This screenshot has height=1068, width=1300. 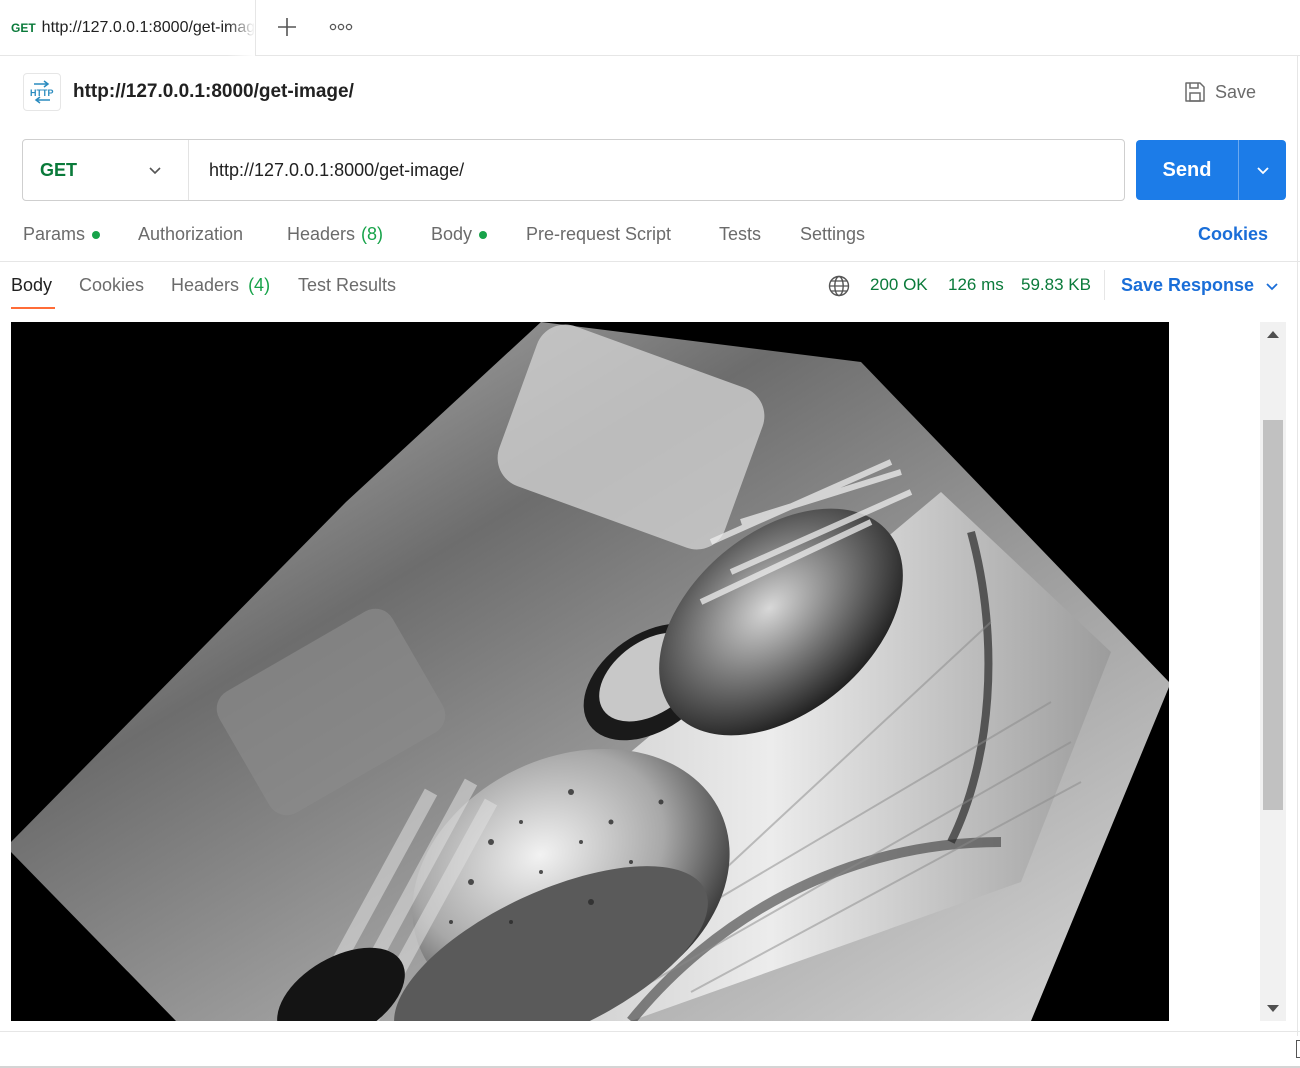 I want to click on status-divider, so click(x=1104, y=285).